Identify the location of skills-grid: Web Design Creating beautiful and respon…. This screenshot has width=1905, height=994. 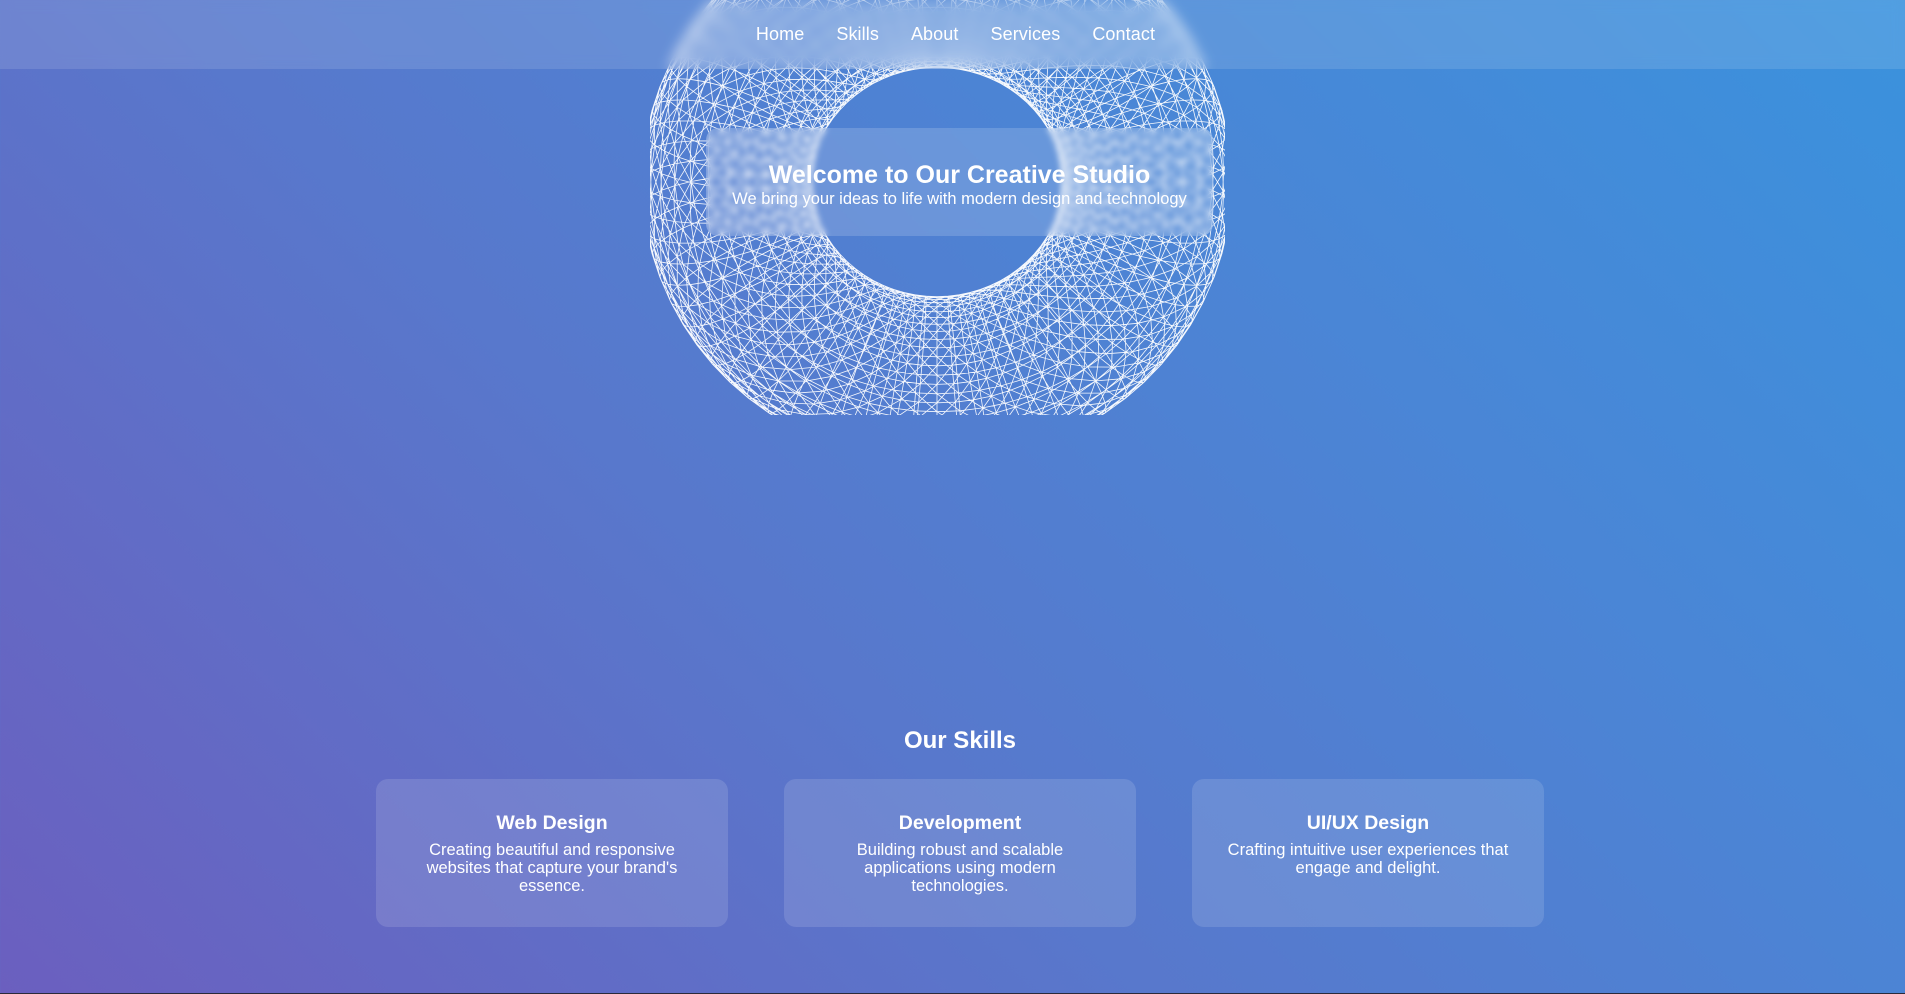
(960, 853).